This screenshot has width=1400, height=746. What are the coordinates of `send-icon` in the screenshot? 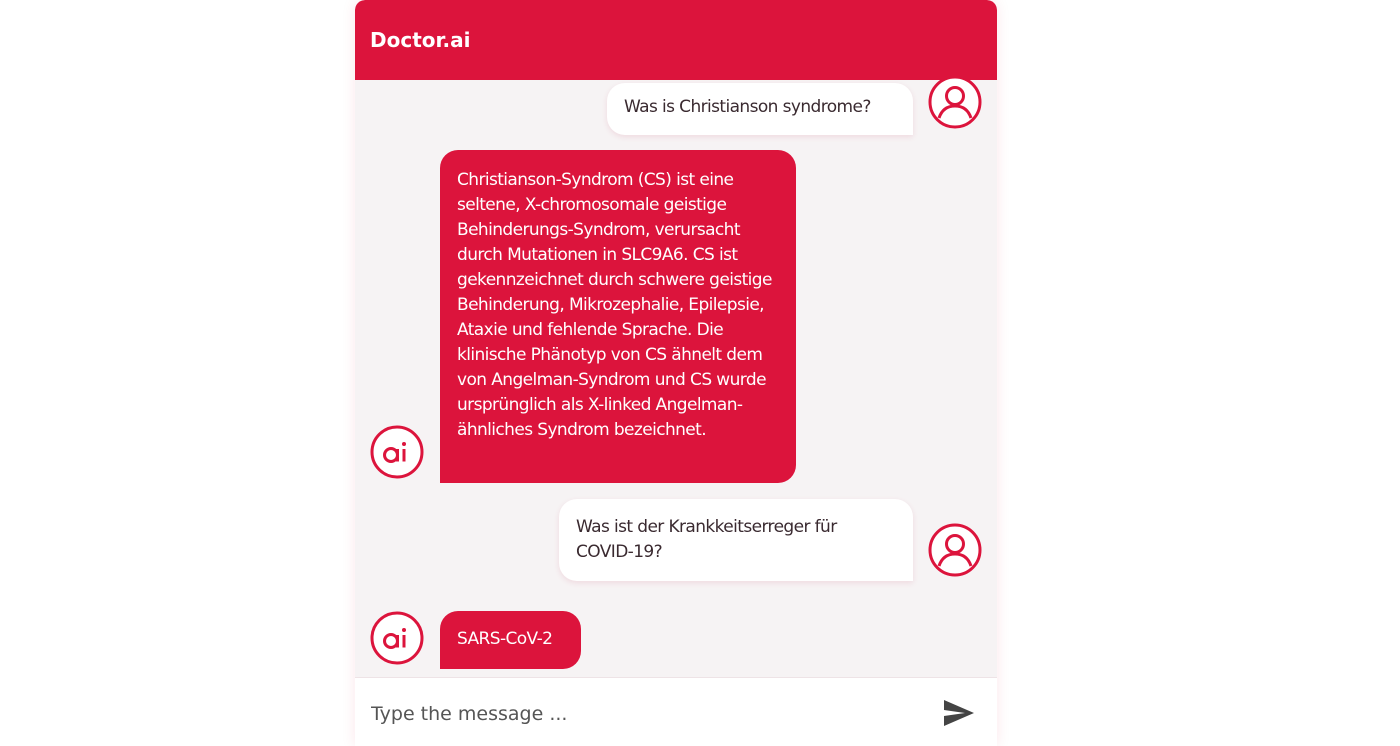 It's located at (959, 713).